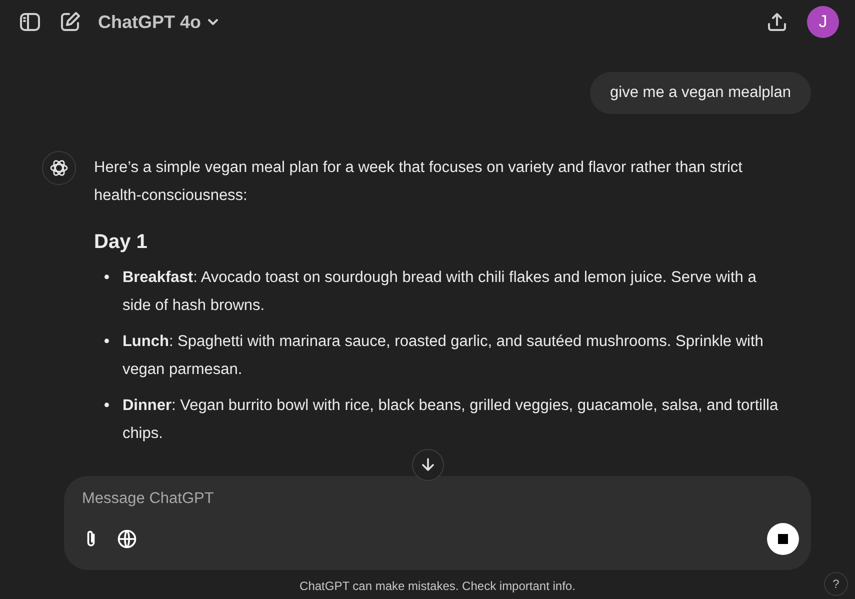  What do you see at coordinates (213, 22) in the screenshot?
I see `chevron-down-icon` at bounding box center [213, 22].